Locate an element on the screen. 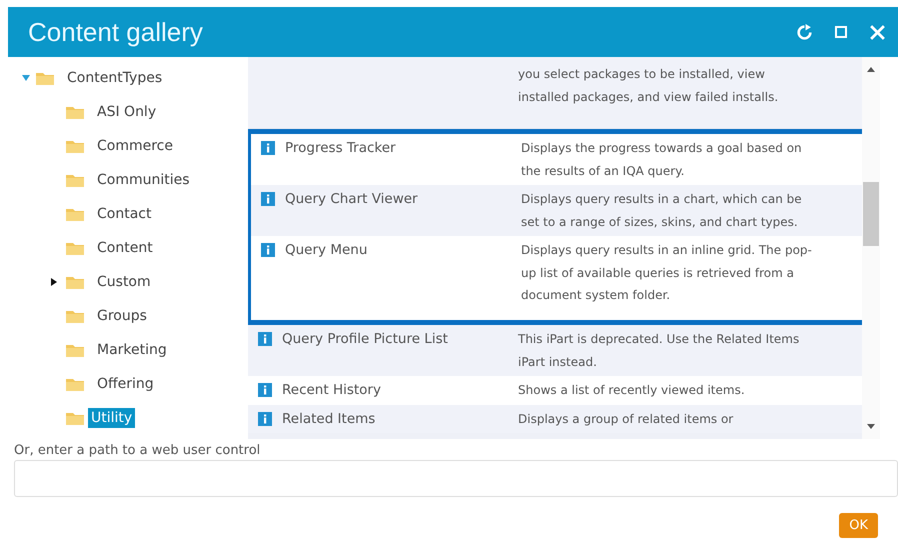 The height and width of the screenshot is (542, 898). item-name: Related Items is located at coordinates (329, 419).